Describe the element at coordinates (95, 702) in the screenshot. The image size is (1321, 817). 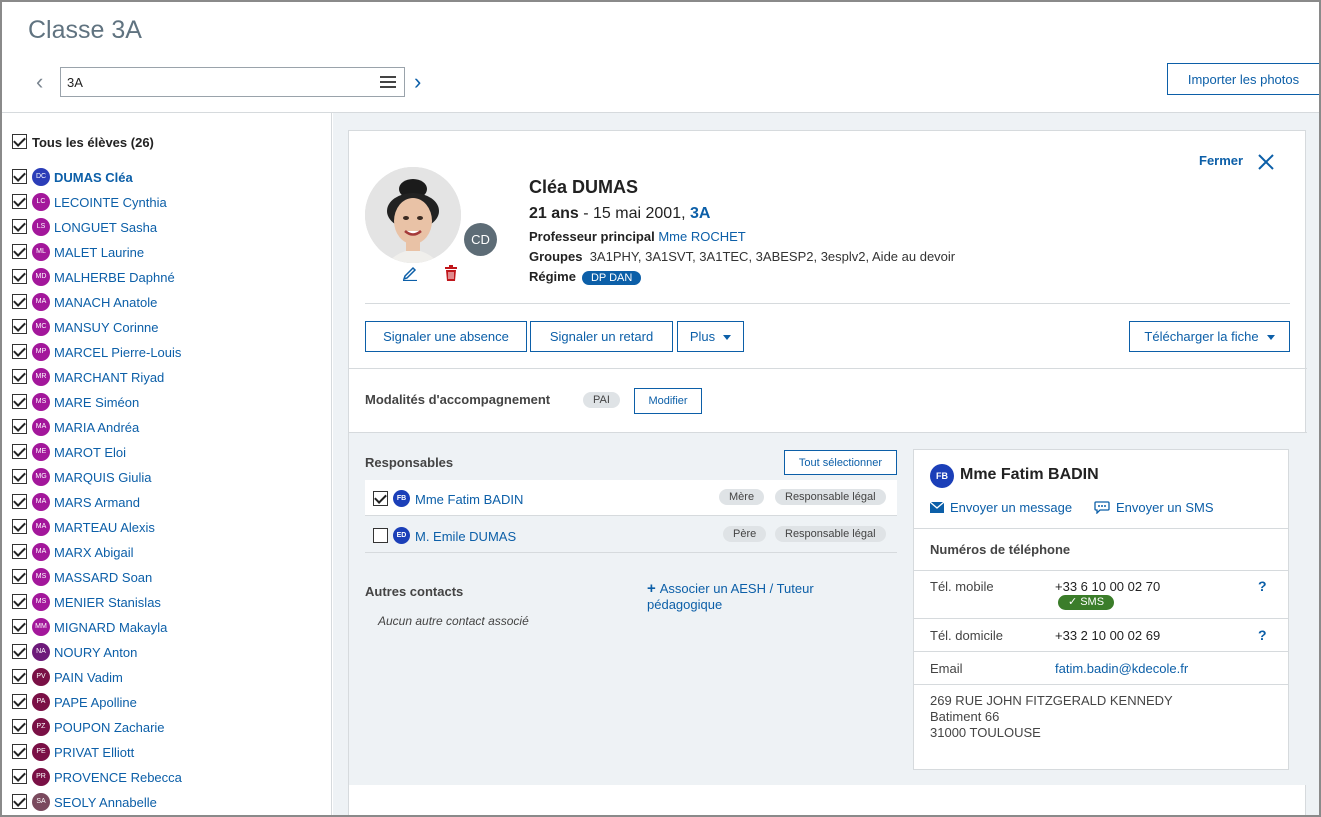
I see `student-name-link: PAPE Apolline` at that location.